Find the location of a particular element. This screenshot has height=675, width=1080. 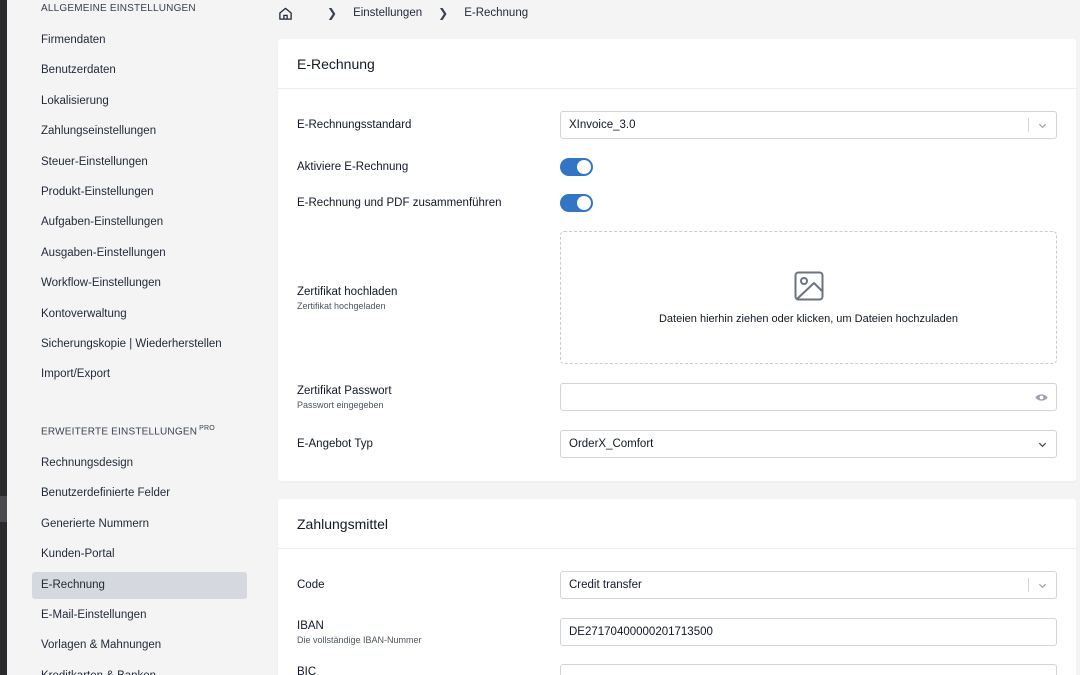

bic-label: BIC is located at coordinates (307, 670).